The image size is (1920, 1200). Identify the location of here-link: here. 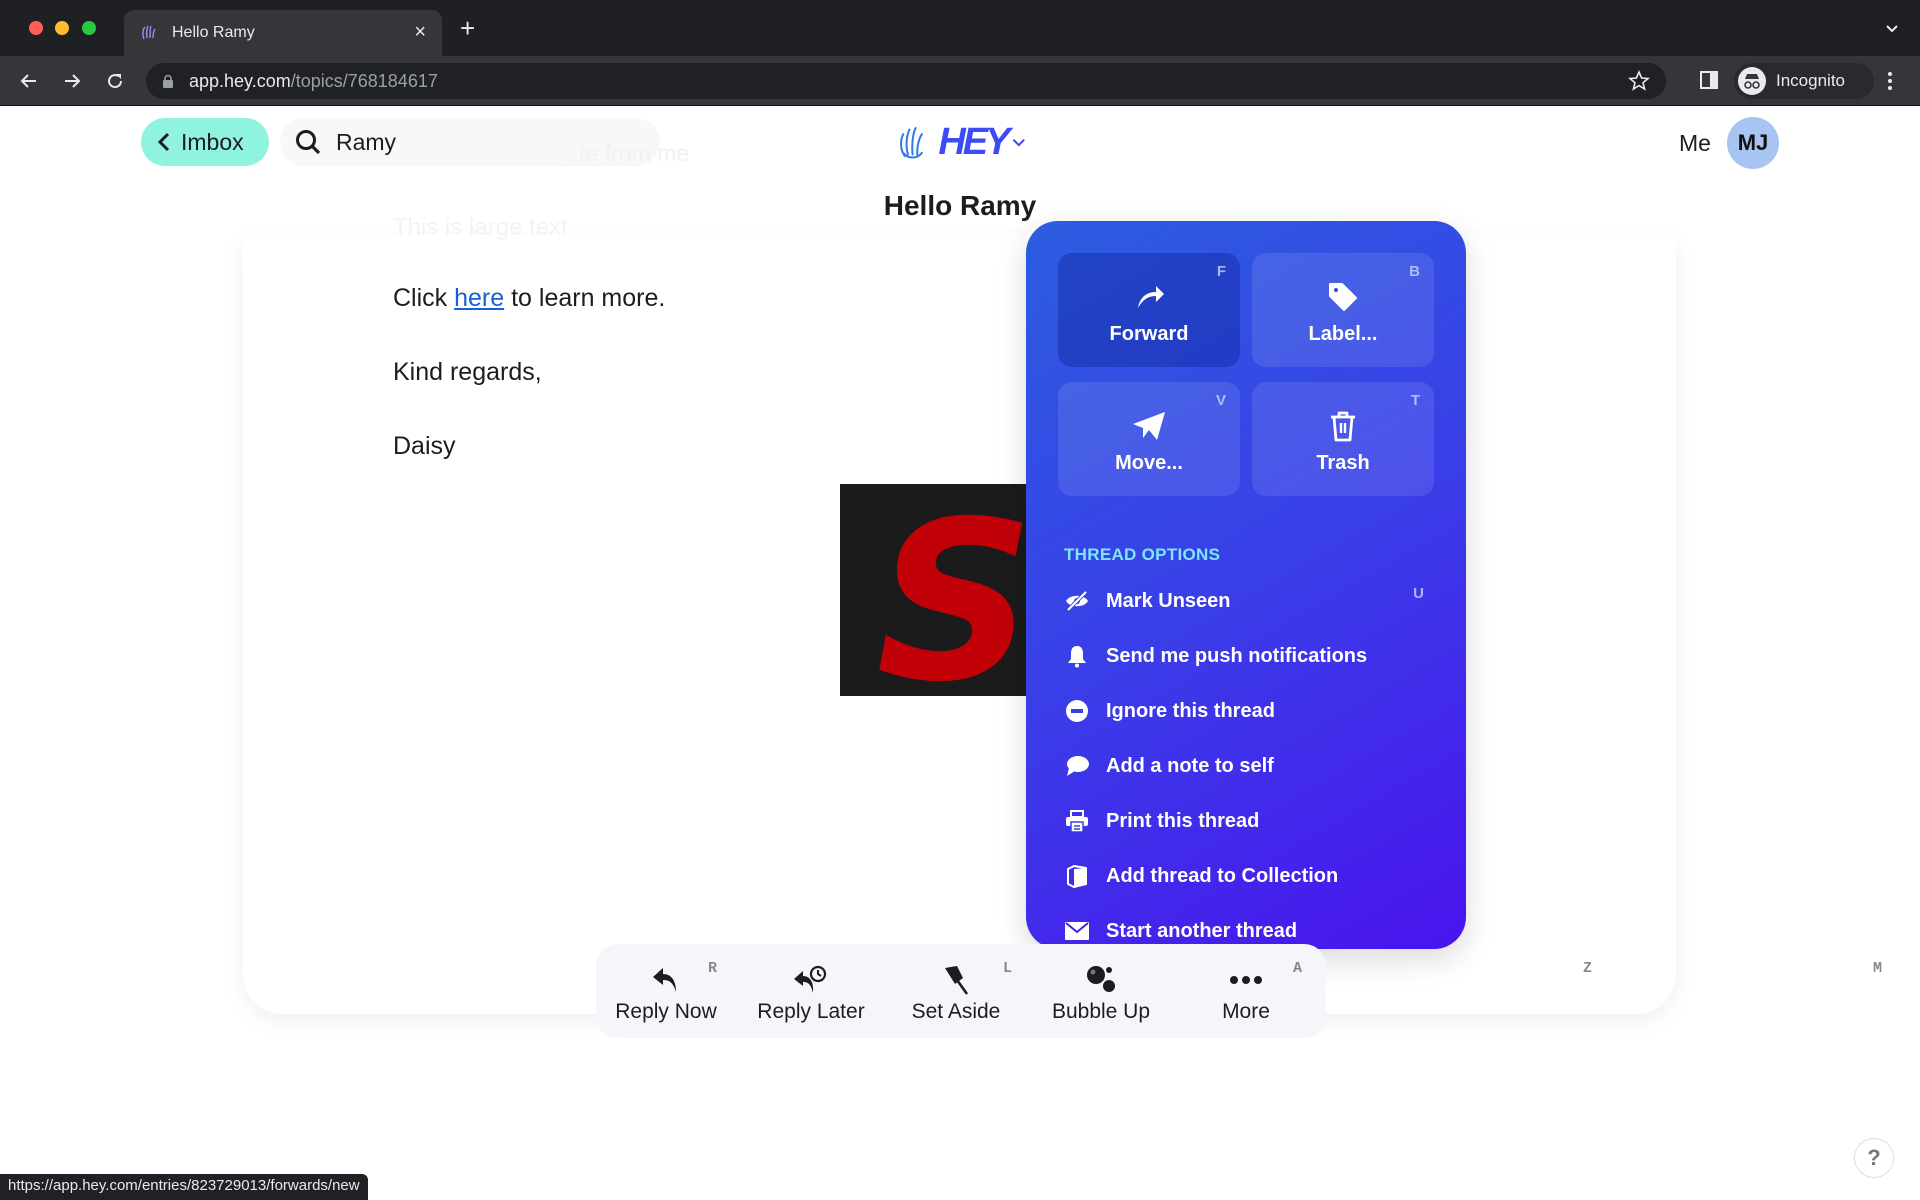
(479, 298).